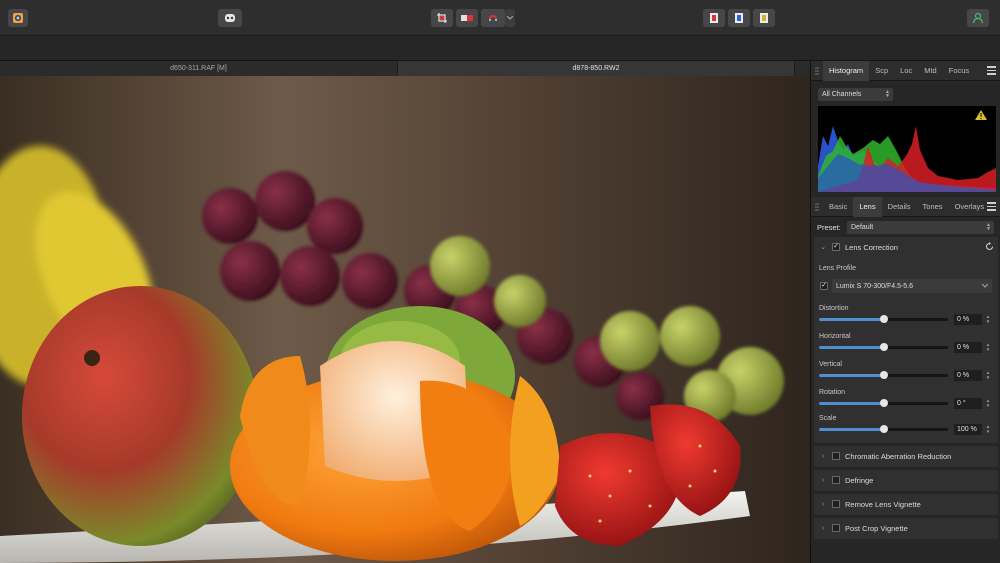 The height and width of the screenshot is (563, 1000). What do you see at coordinates (876, 528) in the screenshot?
I see `post-crop-vignette-title: Post Crop Vignette` at bounding box center [876, 528].